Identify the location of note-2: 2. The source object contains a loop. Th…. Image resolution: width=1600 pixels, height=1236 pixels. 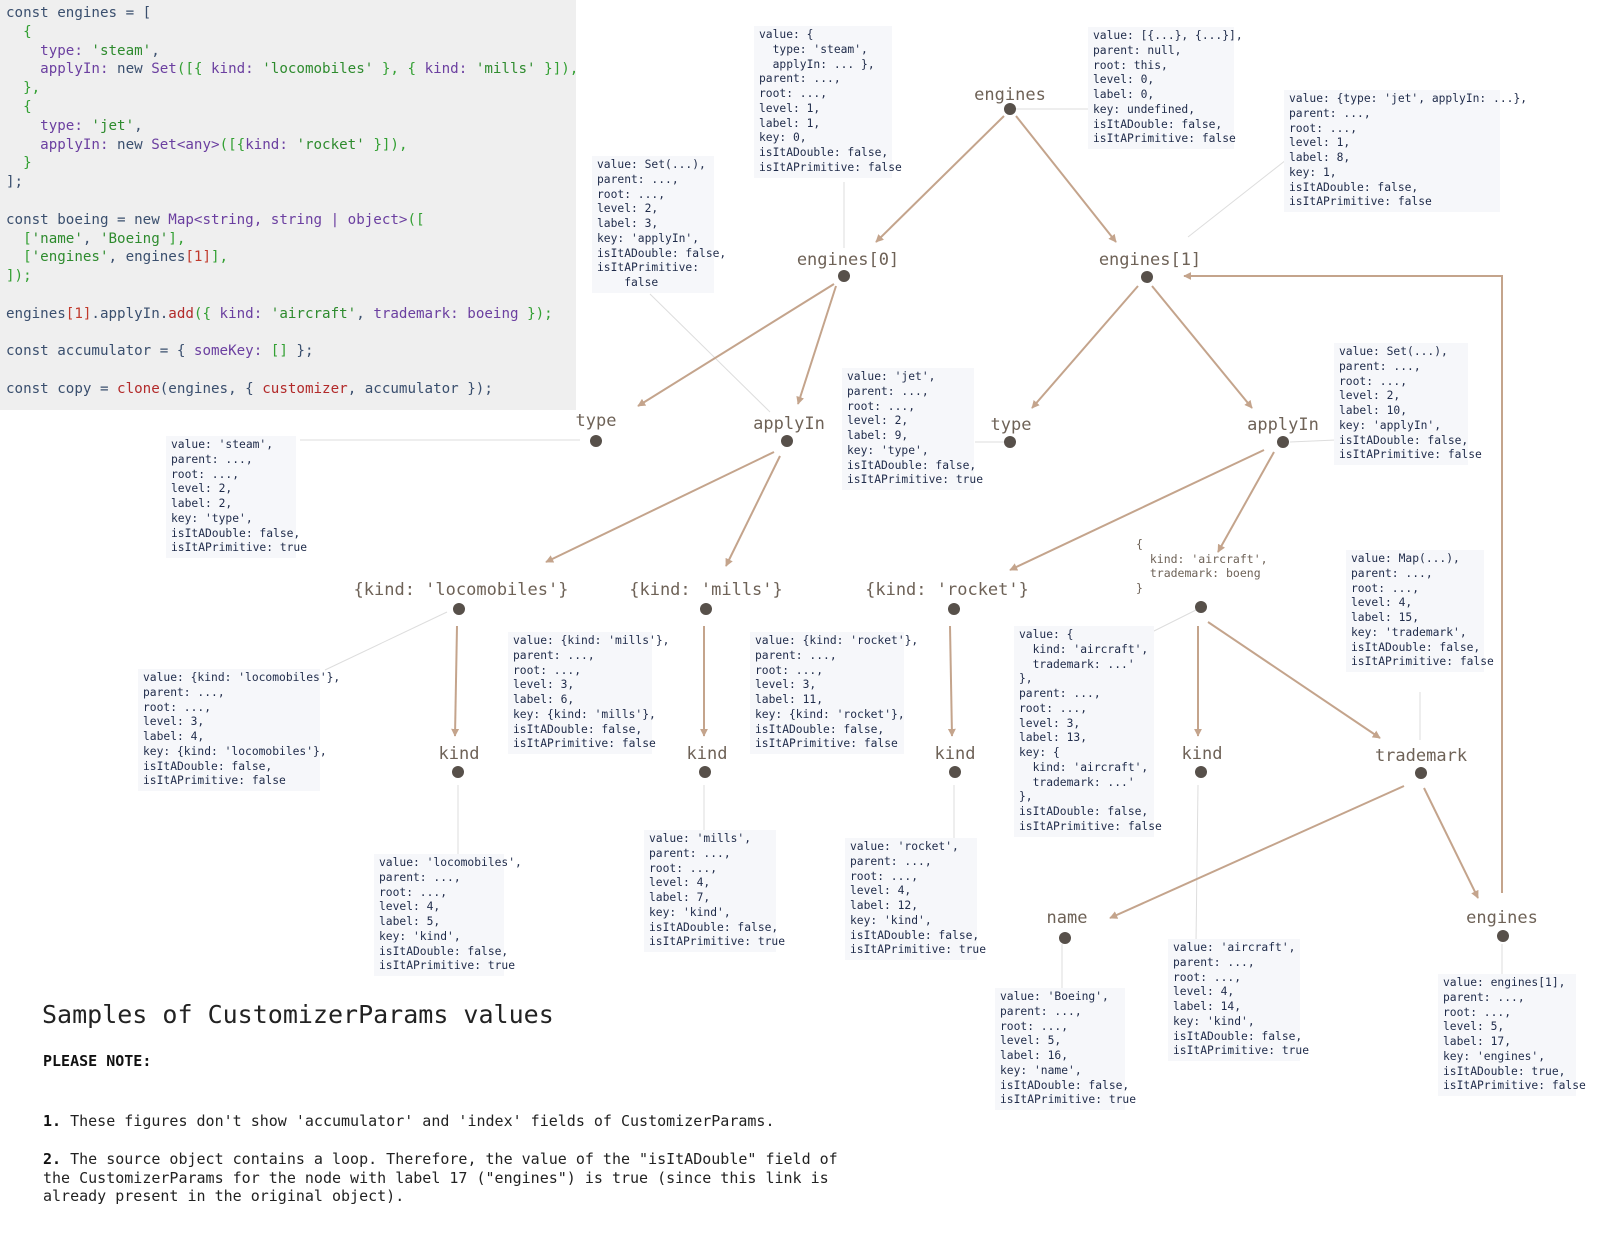
(440, 1178).